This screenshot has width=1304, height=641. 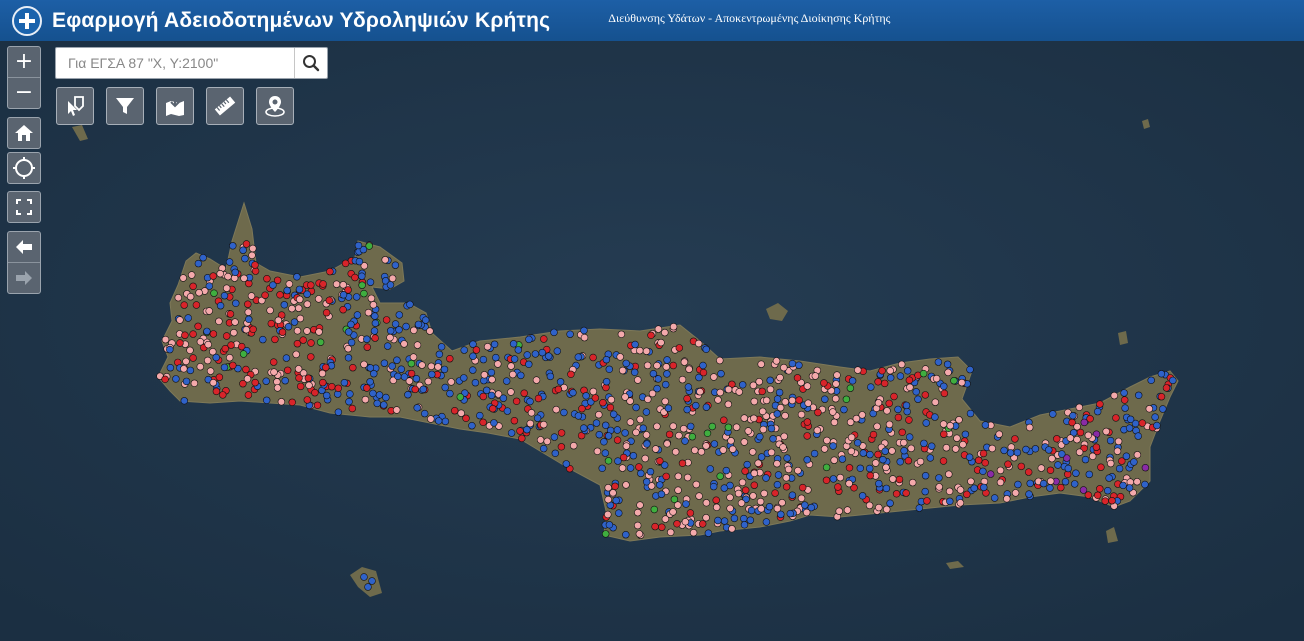 I want to click on fullscreen-button, so click(x=24, y=207).